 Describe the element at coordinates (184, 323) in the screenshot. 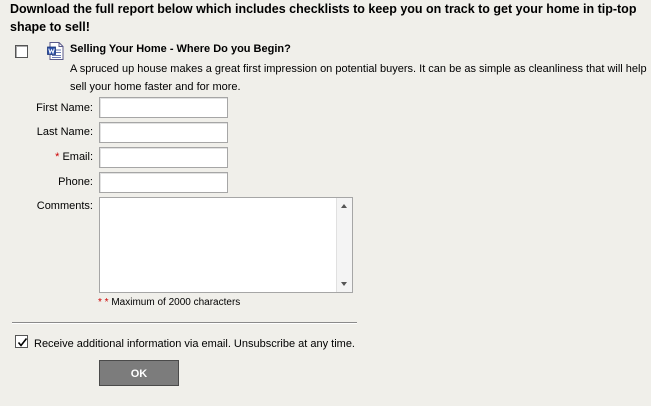

I see `divider` at that location.